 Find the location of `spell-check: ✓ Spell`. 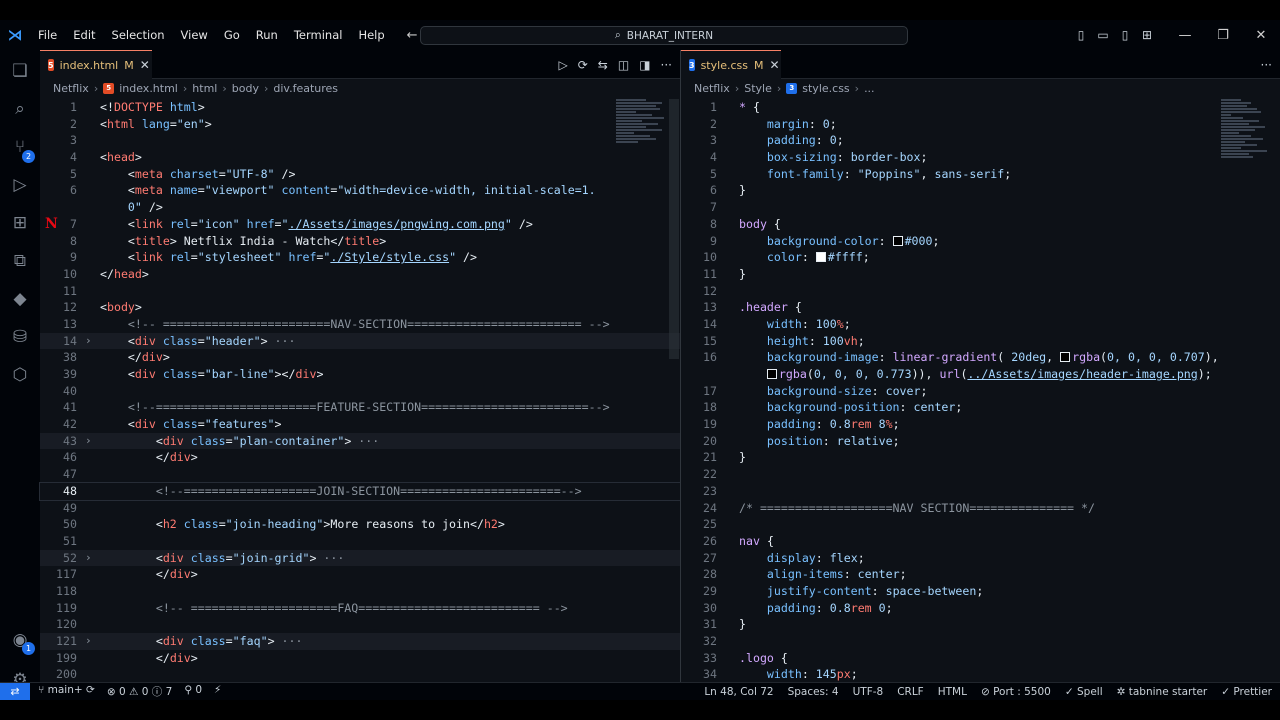

spell-check: ✓ Spell is located at coordinates (1084, 692).